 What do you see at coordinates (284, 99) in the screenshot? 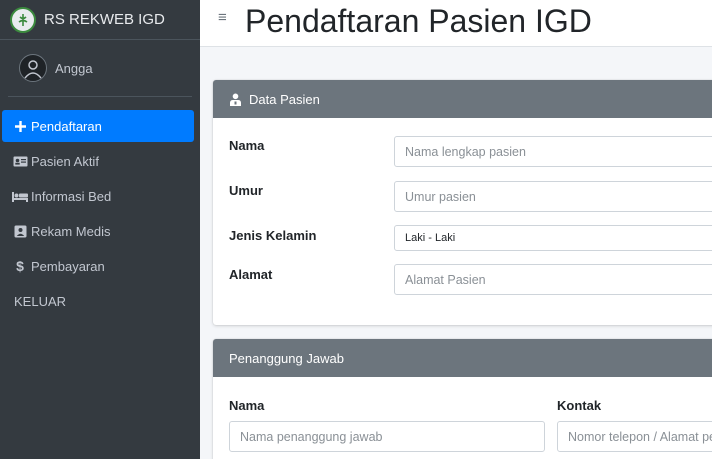
I see `card-title: Data Pasien` at bounding box center [284, 99].